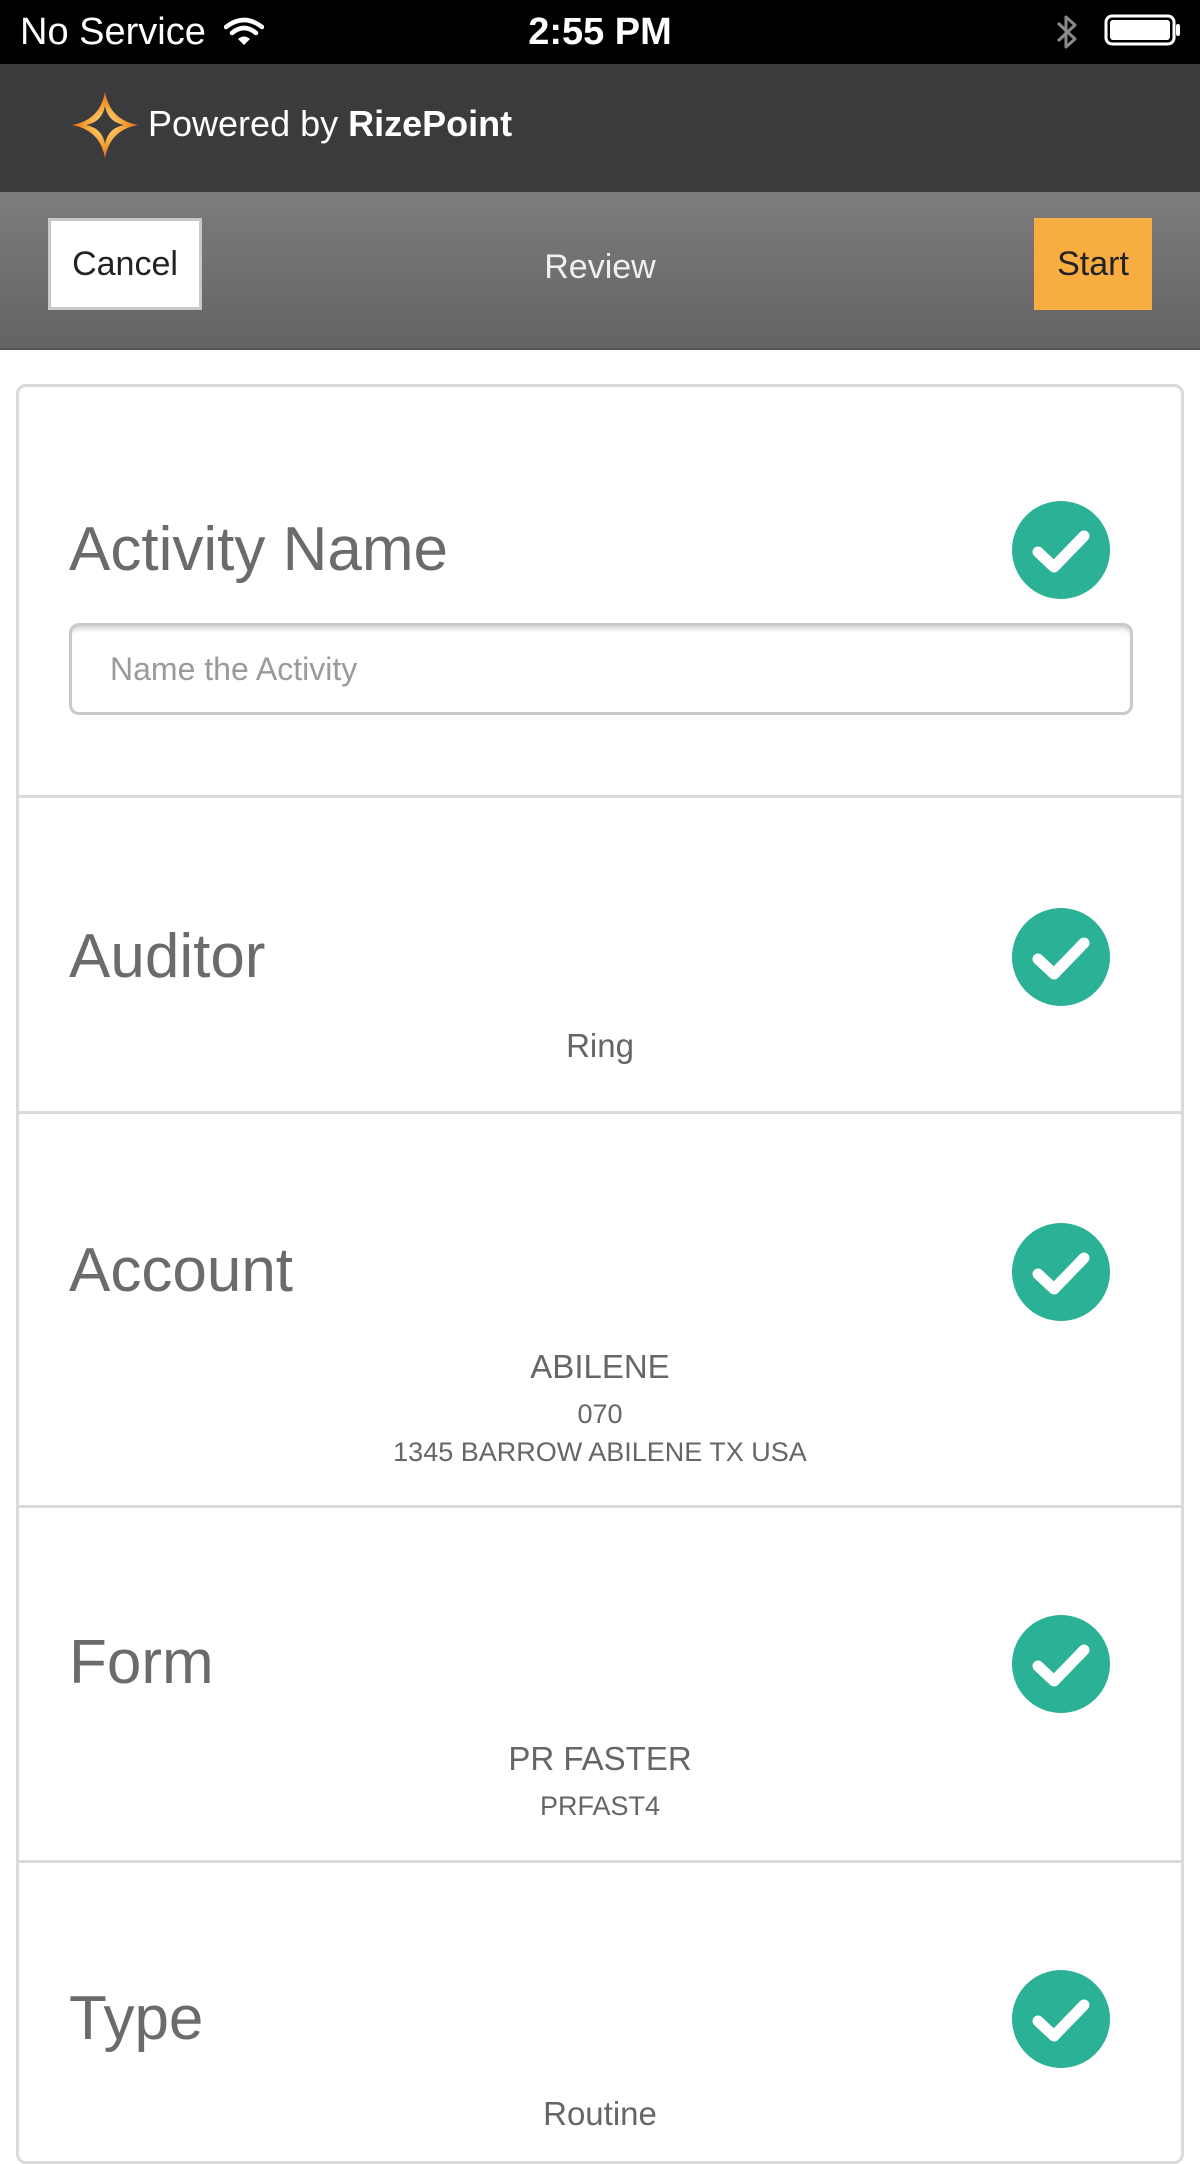 Image resolution: width=1200 pixels, height=2164 pixels. Describe the element at coordinates (600, 267) in the screenshot. I see `page-title: Review` at that location.